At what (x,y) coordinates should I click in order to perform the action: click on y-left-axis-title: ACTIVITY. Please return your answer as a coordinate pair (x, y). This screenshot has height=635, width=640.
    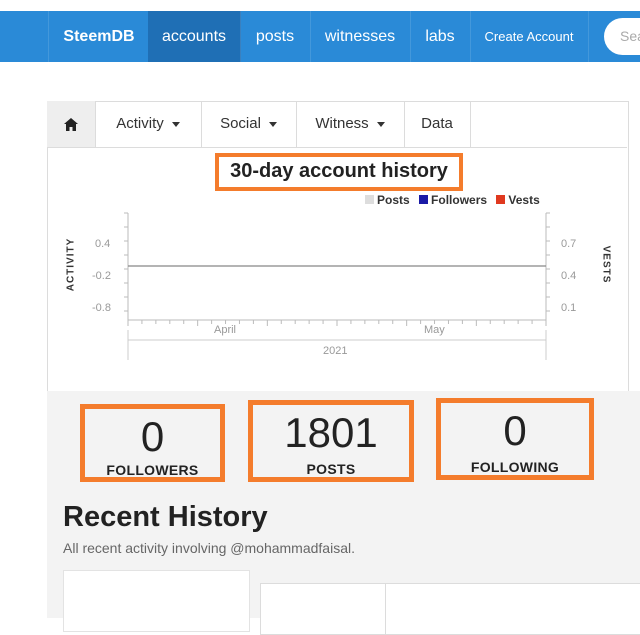
    Looking at the image, I should click on (71, 264).